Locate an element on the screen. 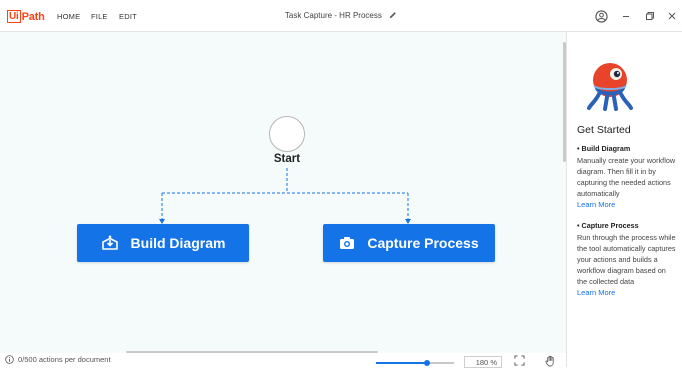 The height and width of the screenshot is (368, 682). close-icon is located at coordinates (672, 16).